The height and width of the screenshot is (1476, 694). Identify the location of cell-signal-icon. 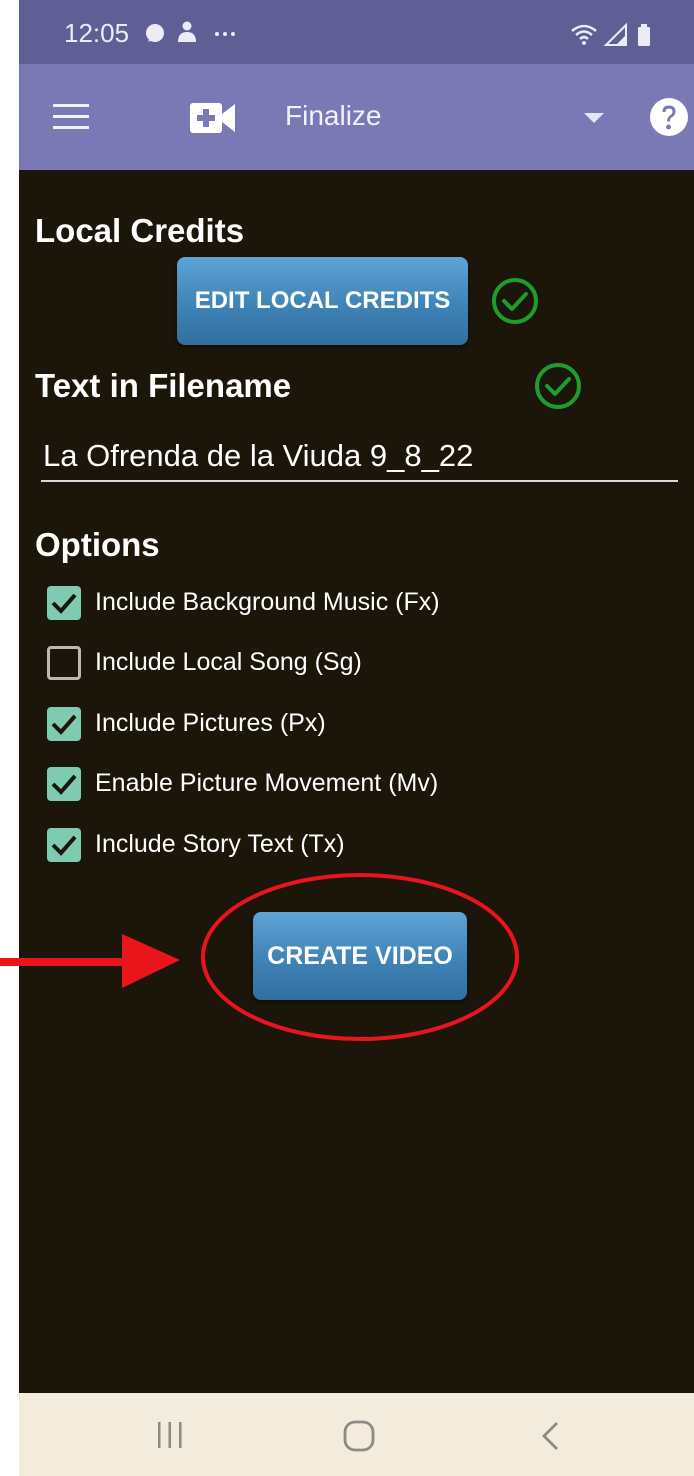
(615, 34).